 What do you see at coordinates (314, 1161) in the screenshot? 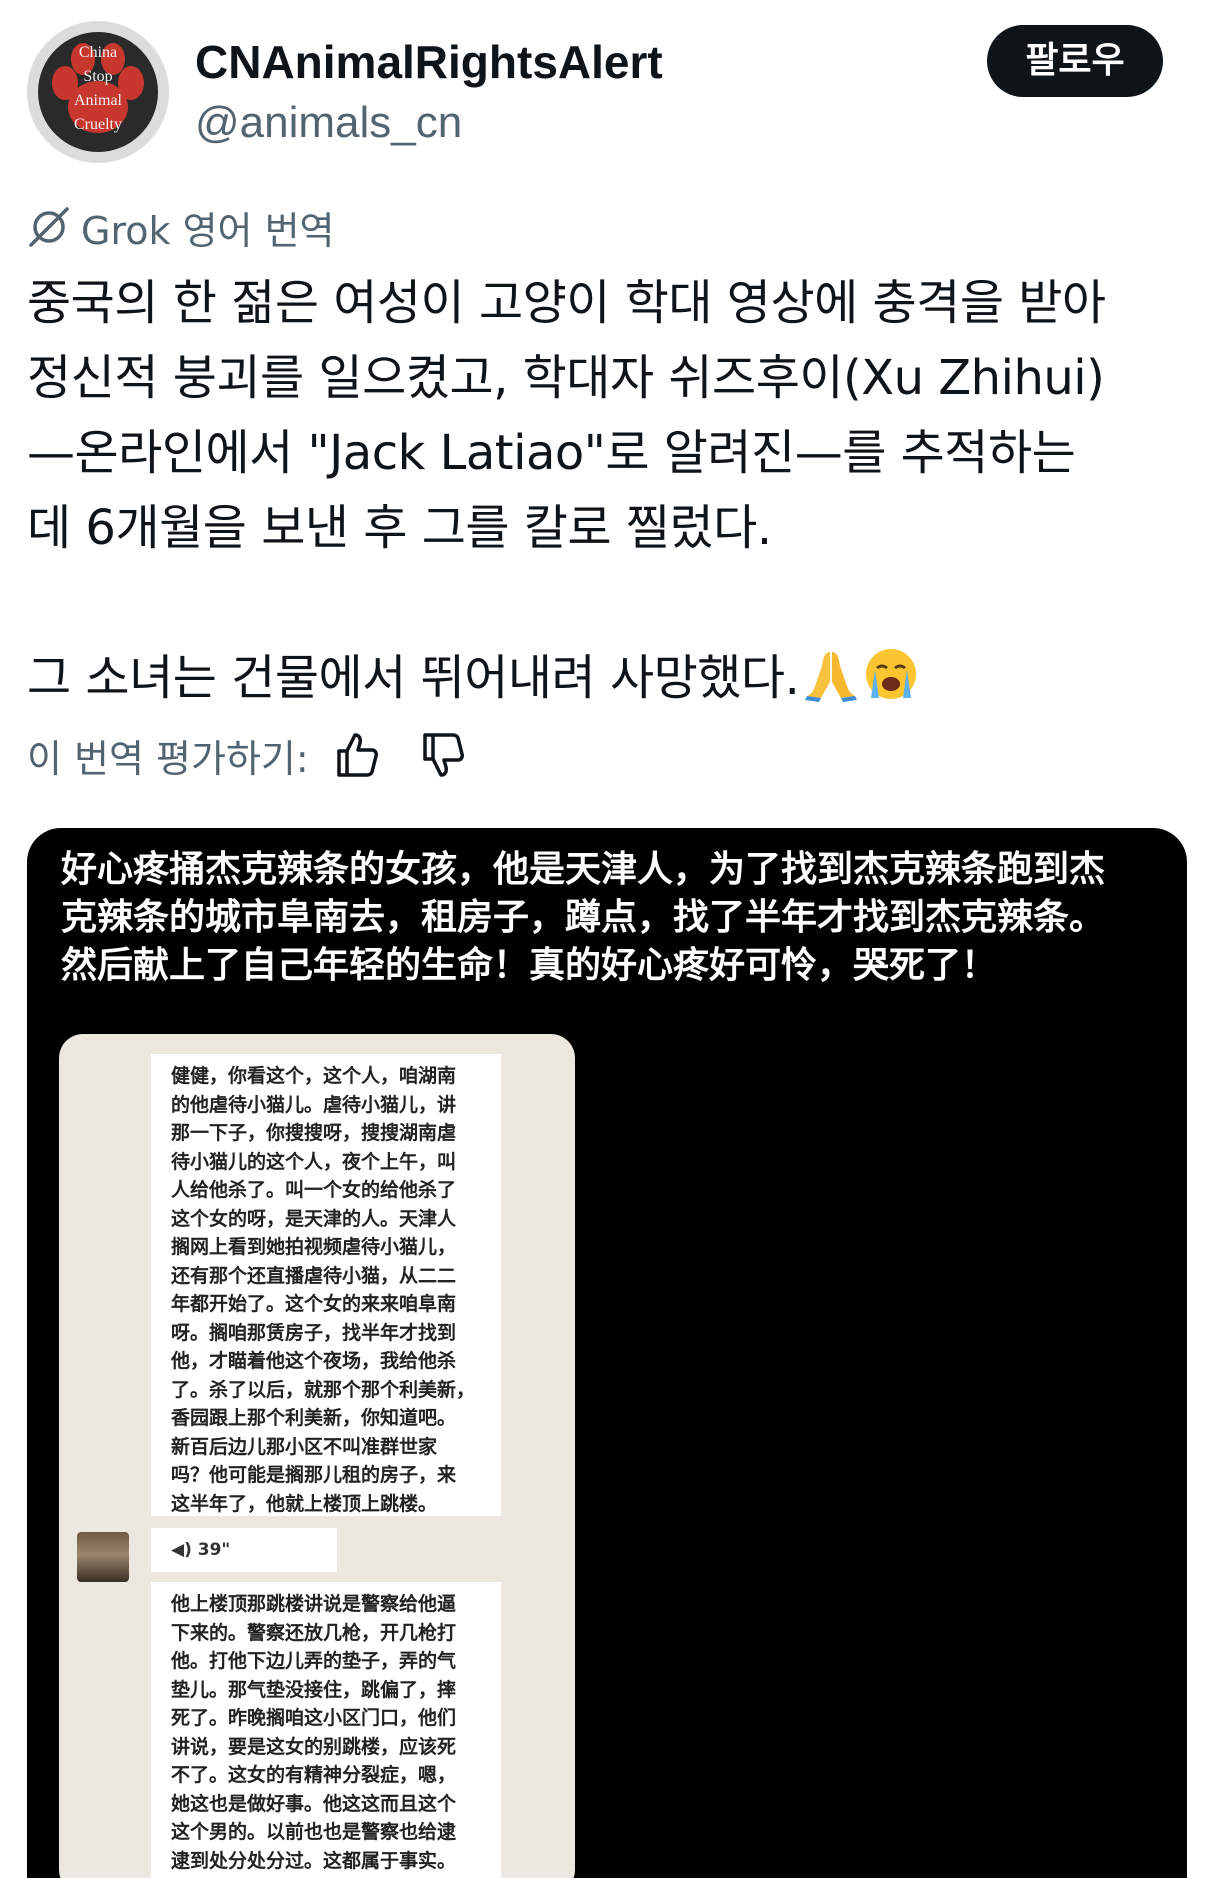
I see `chat-line: 待小猫儿的这个人，夜个上午，叫` at bounding box center [314, 1161].